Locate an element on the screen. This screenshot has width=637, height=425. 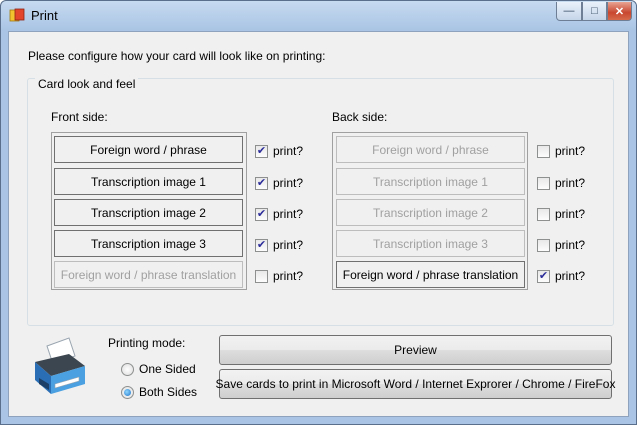
minimize-button: — is located at coordinates (569, 11).